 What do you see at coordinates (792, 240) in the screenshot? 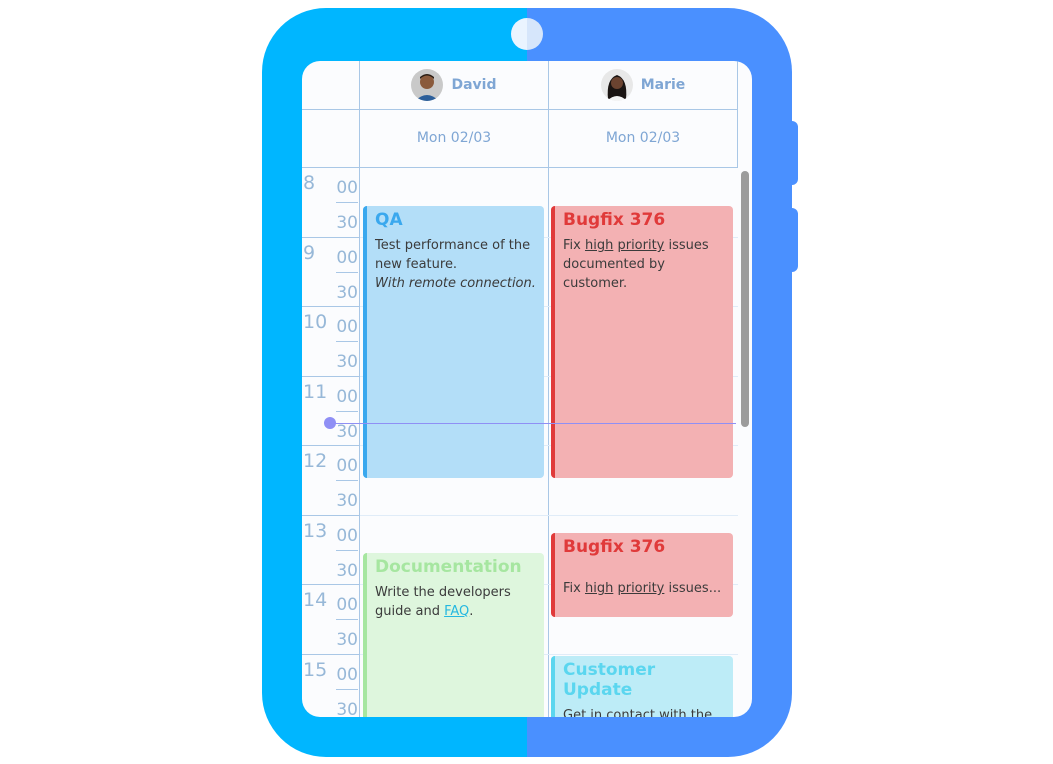
I see `volume-down-button` at bounding box center [792, 240].